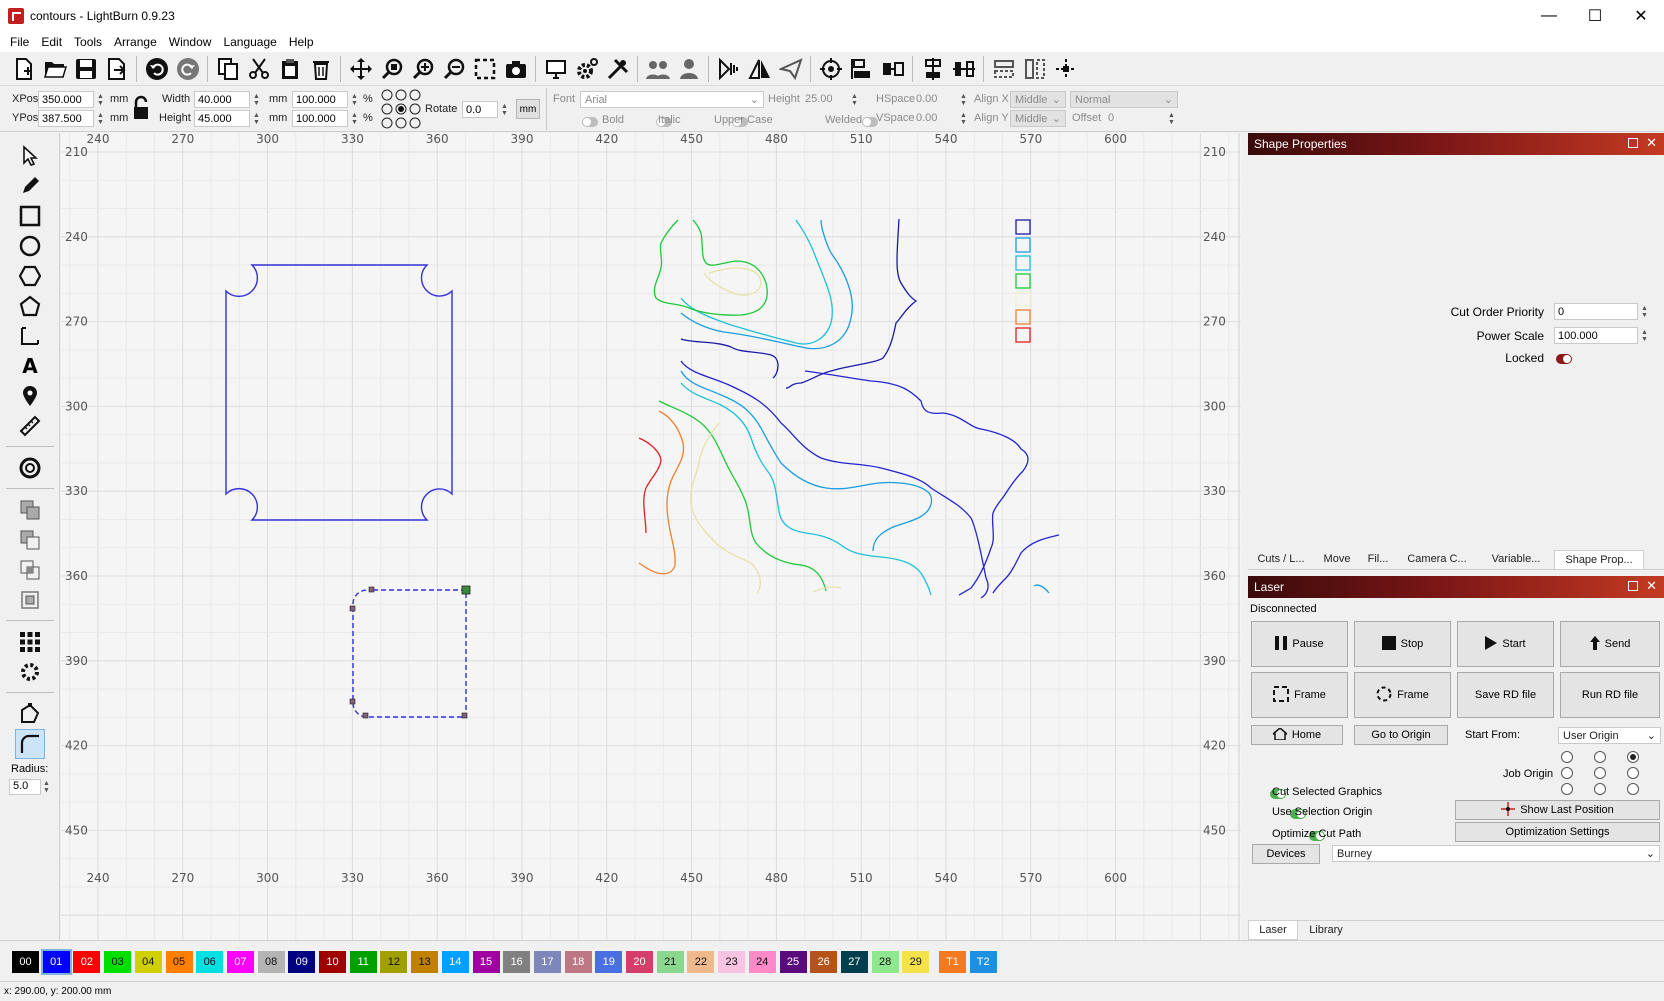  What do you see at coordinates (87, 962) in the screenshot?
I see `palette-swatch-02: 02` at bounding box center [87, 962].